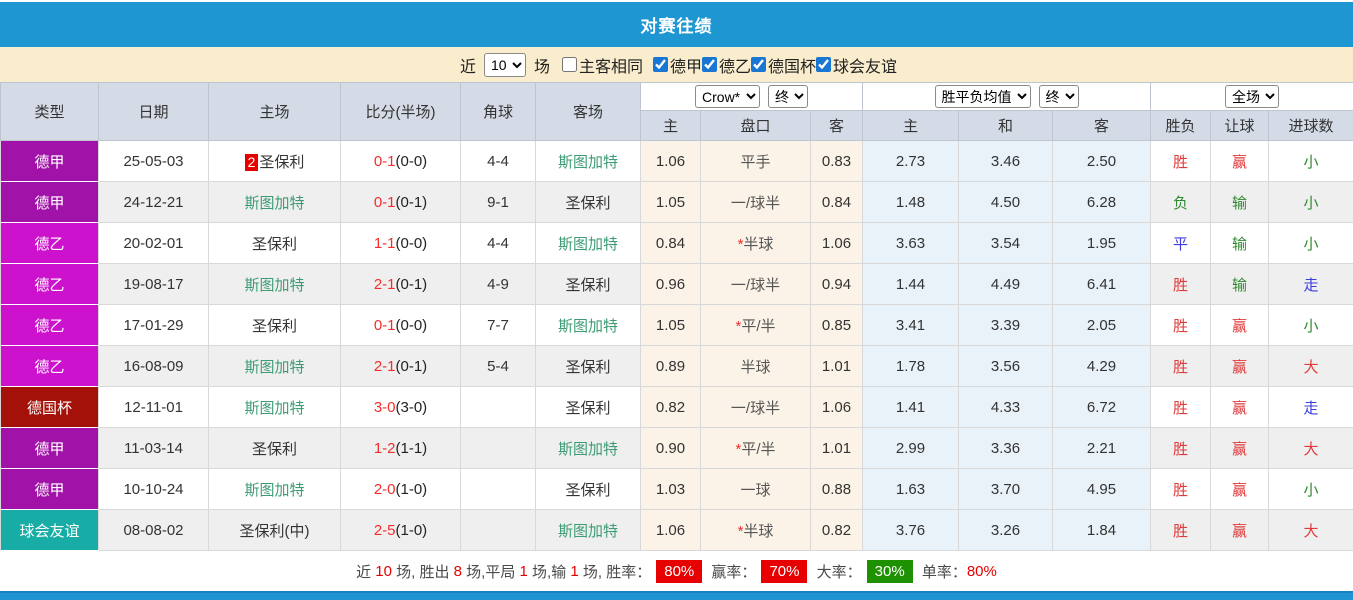 The image size is (1353, 600). What do you see at coordinates (1102, 366) in the screenshot?
I see `avg-lose-cell: 4.29` at bounding box center [1102, 366].